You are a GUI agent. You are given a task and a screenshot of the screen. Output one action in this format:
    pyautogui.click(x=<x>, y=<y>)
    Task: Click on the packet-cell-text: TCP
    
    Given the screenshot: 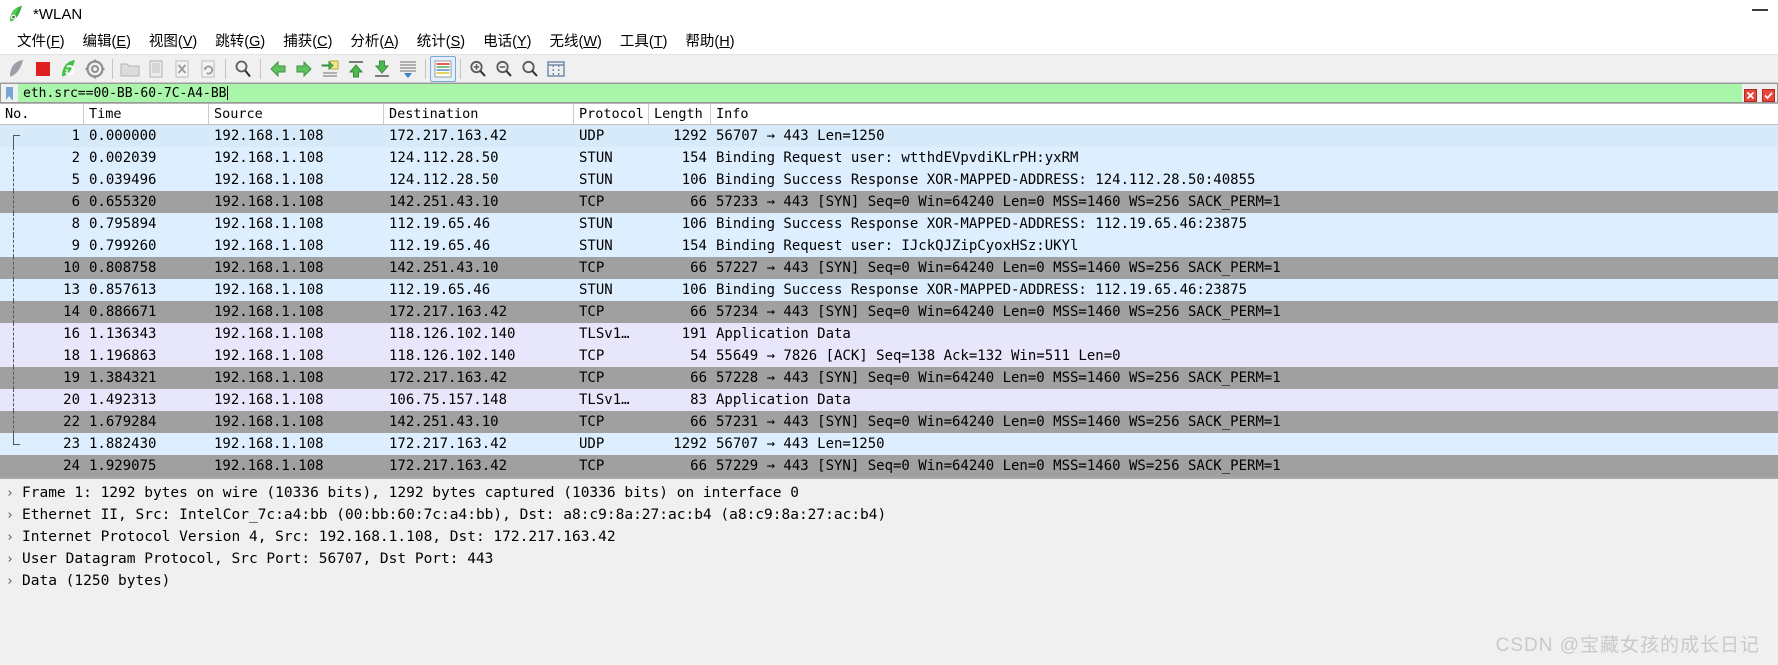 What is the action you would take?
    pyautogui.click(x=592, y=356)
    